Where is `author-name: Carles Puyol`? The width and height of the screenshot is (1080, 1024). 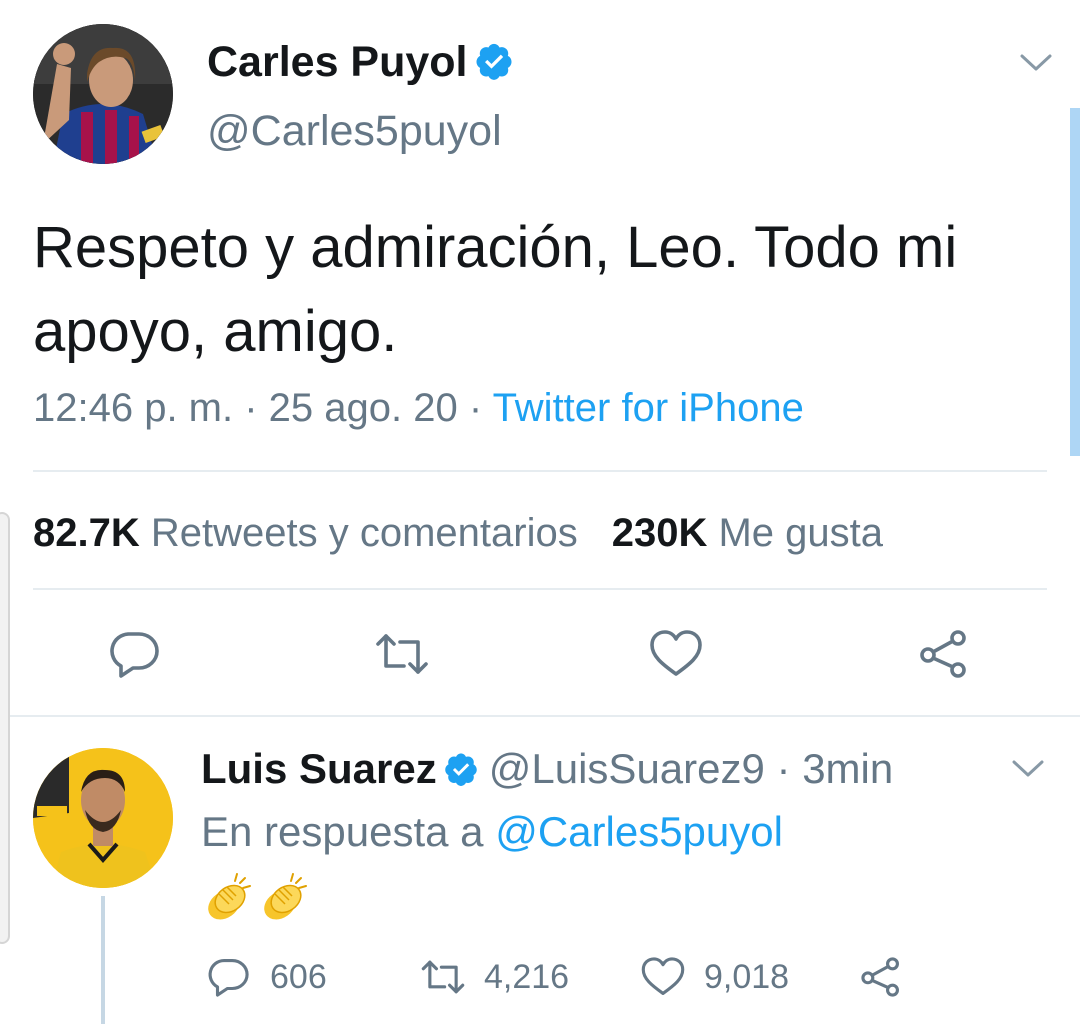 author-name: Carles Puyol is located at coordinates (360, 62).